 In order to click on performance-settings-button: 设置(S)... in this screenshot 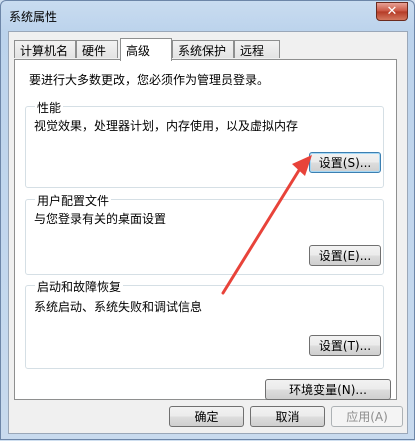, I will do `click(345, 162)`.